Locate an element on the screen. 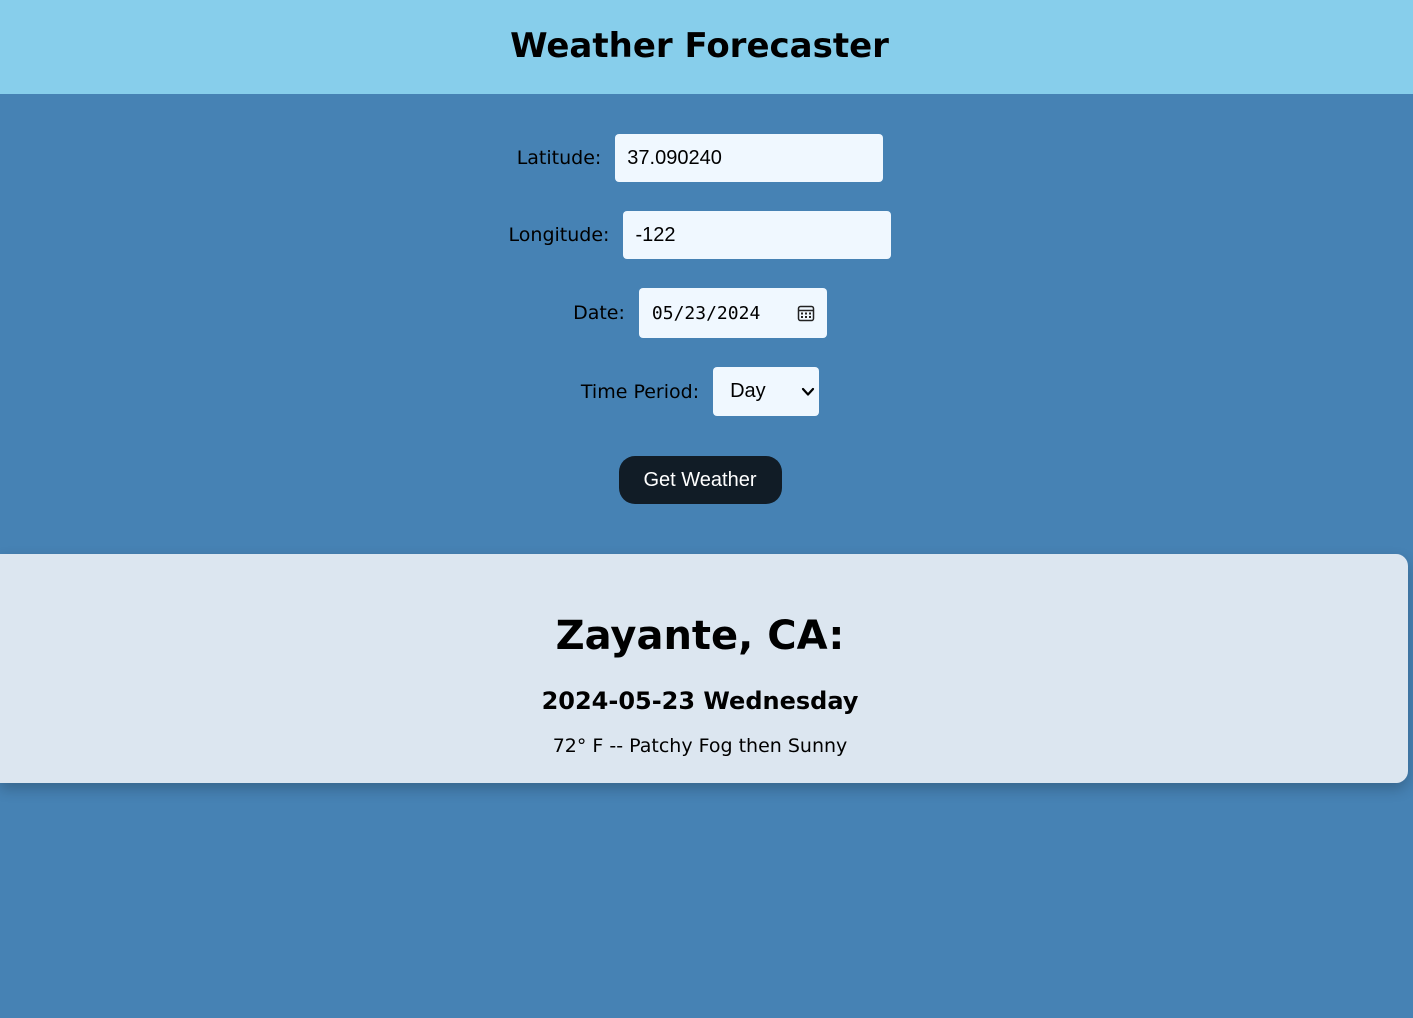 This screenshot has height=1018, width=1413. period-selected-value: Day is located at coordinates (748, 391).